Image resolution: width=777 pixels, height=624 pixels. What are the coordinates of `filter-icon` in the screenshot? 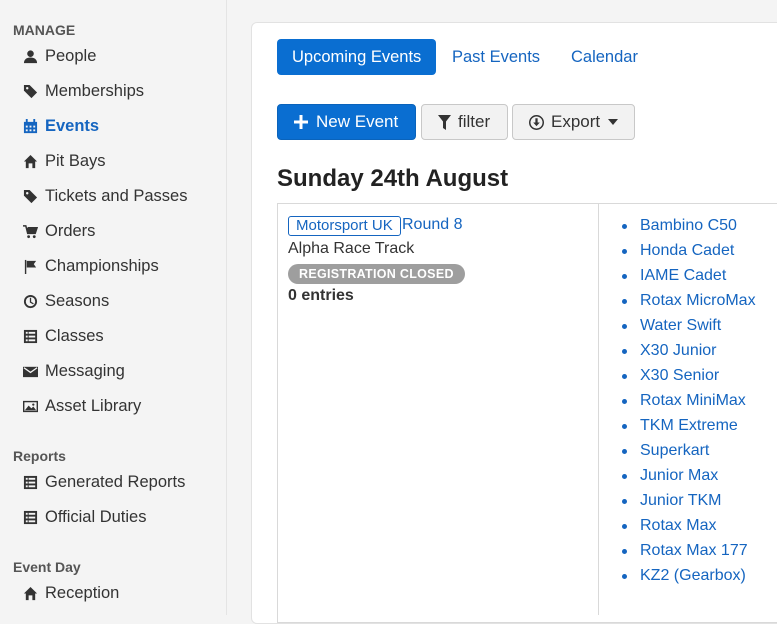 It's located at (444, 122).